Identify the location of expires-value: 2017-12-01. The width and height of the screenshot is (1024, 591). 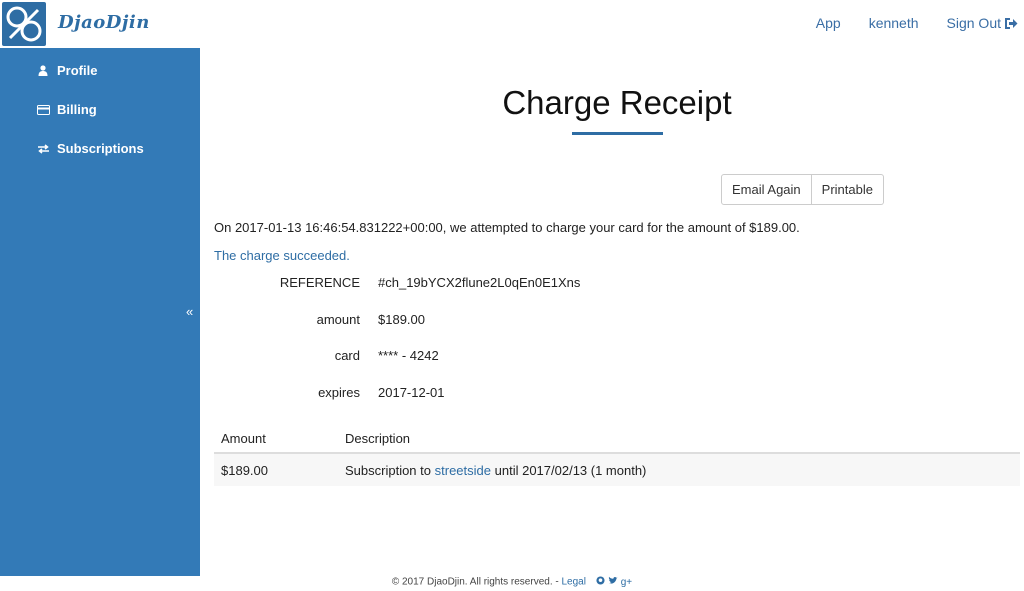
(411, 392).